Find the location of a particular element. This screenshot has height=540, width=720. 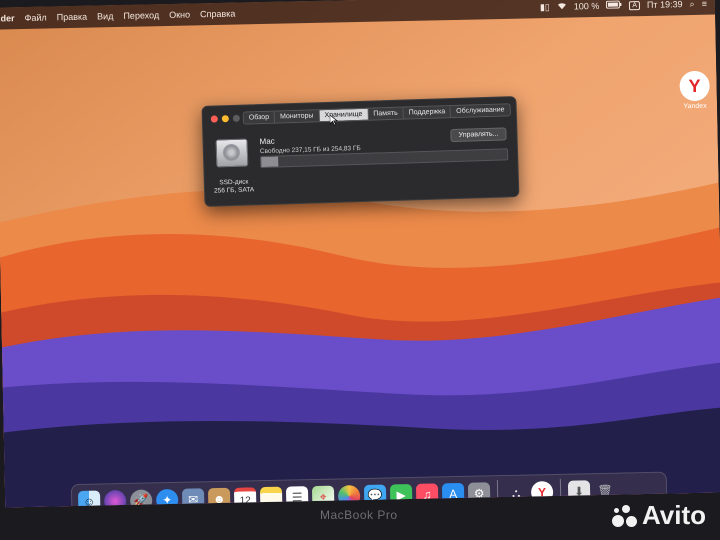

trash-icon: 🗑 is located at coordinates (605, 491).